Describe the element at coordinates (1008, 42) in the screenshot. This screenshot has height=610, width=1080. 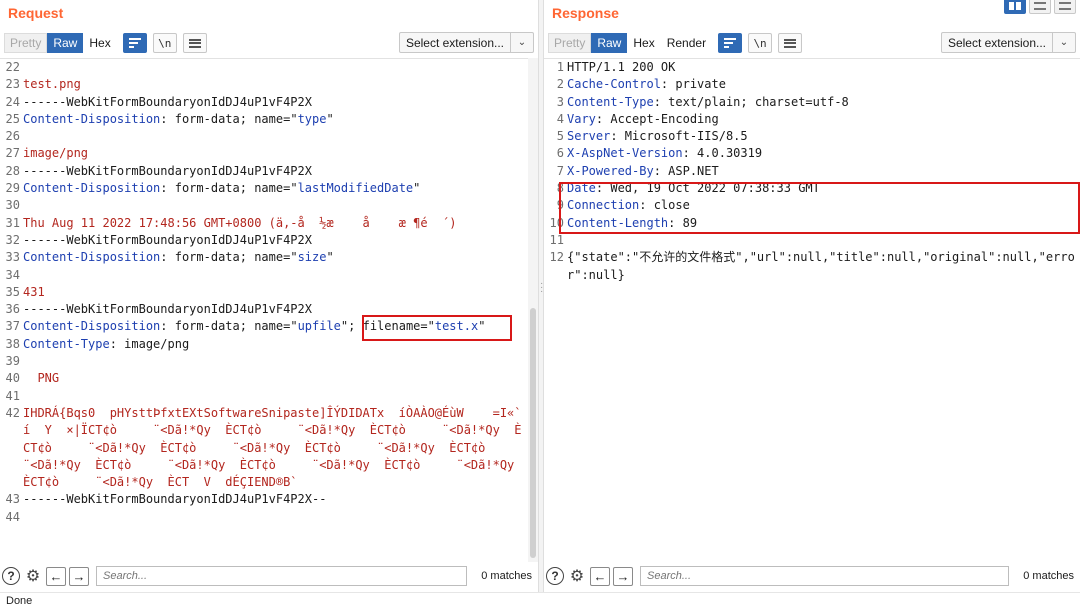
I see `response-extension-select: Select extension... ⌄` at that location.